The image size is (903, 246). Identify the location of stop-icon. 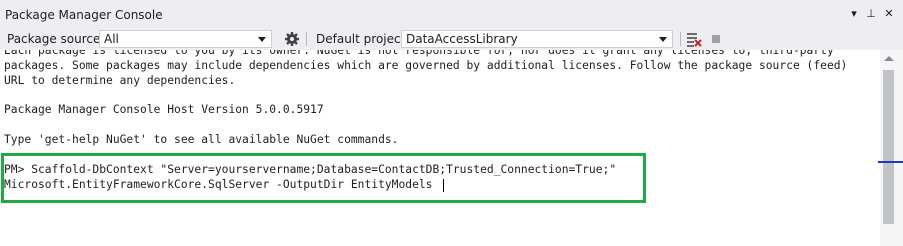
(716, 39).